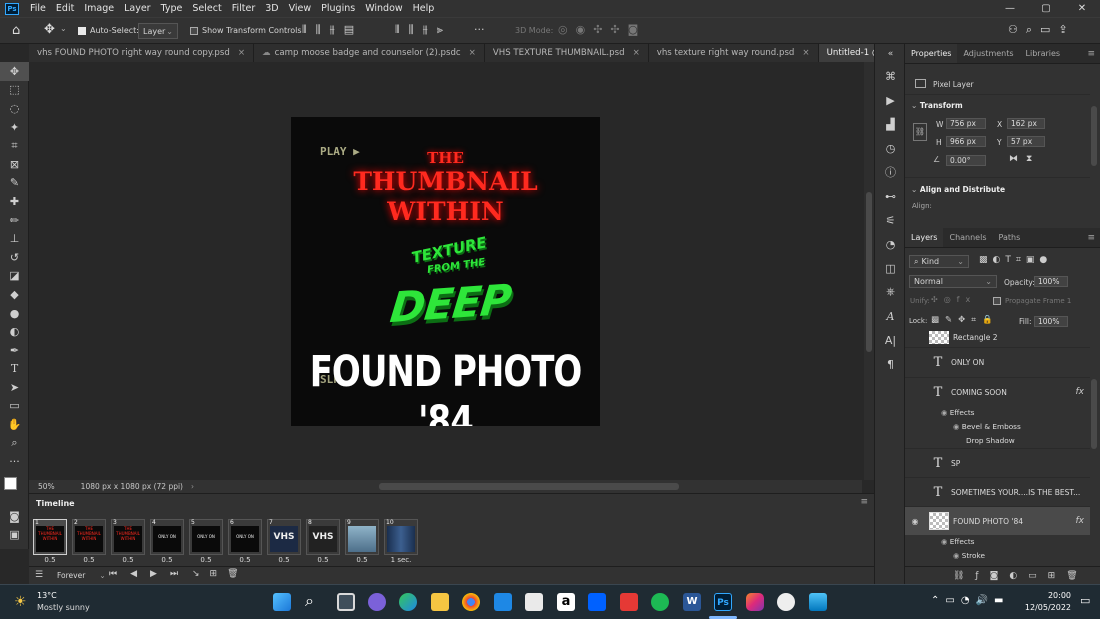 Image resolution: width=1100 pixels, height=619 pixels. Describe the element at coordinates (890, 292) in the screenshot. I see `glyphs-icon: ⎈` at that location.